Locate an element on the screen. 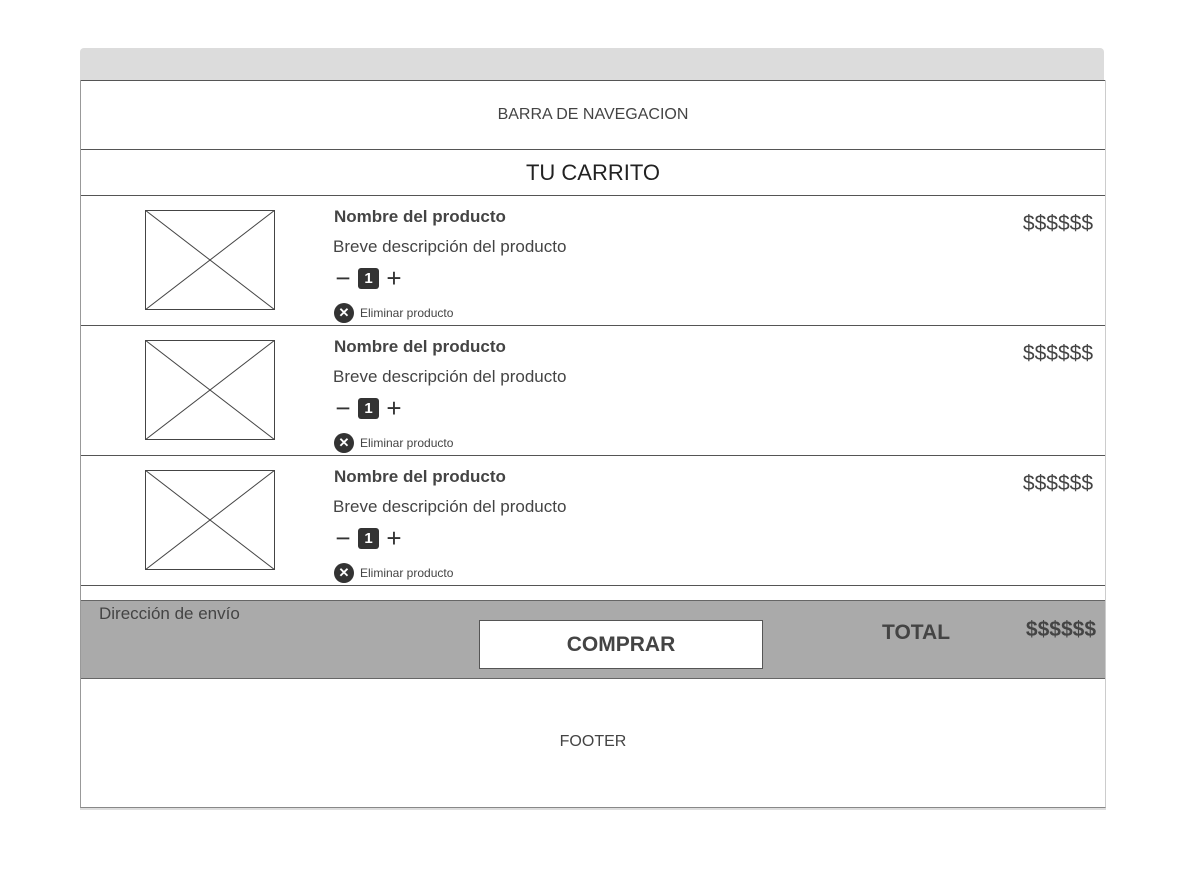 The image size is (1184, 888). footer: FOOTER is located at coordinates (593, 742).